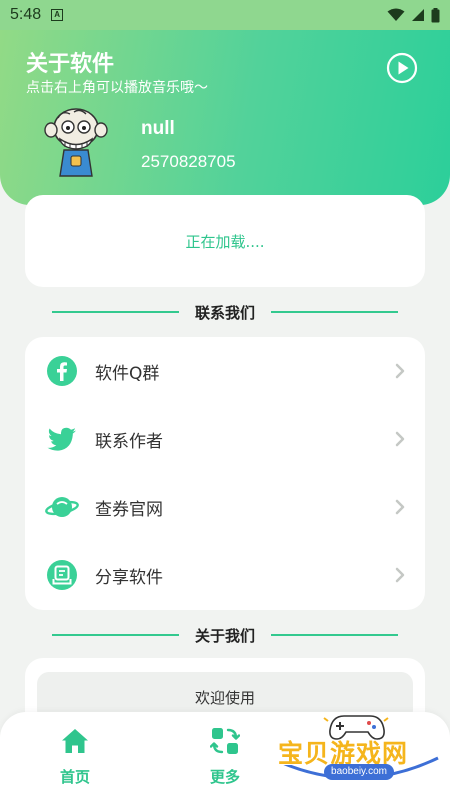 This screenshot has width=450, height=800. I want to click on more-icon, so click(225, 741).